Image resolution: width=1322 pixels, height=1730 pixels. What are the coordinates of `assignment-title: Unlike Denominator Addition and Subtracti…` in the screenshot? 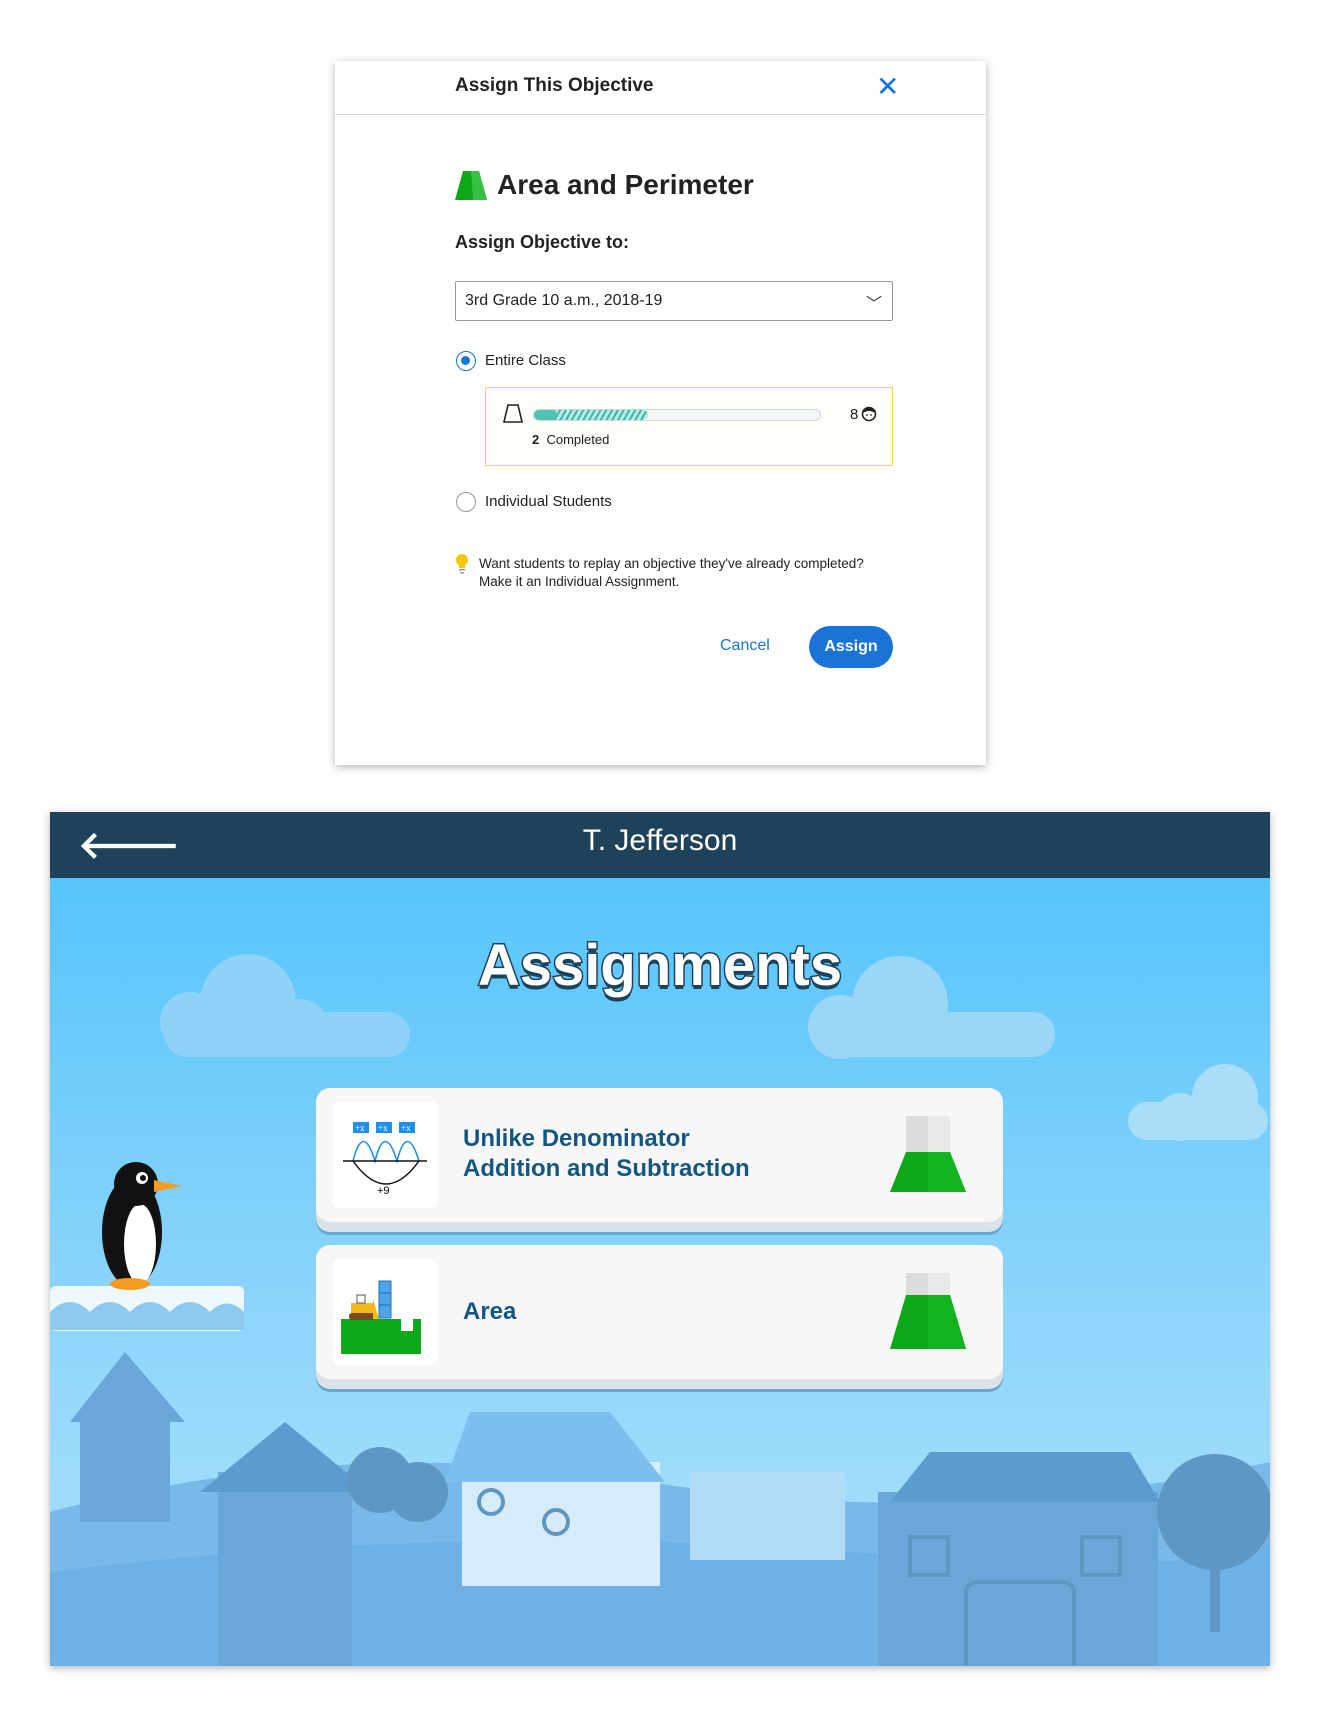 It's located at (606, 1153).